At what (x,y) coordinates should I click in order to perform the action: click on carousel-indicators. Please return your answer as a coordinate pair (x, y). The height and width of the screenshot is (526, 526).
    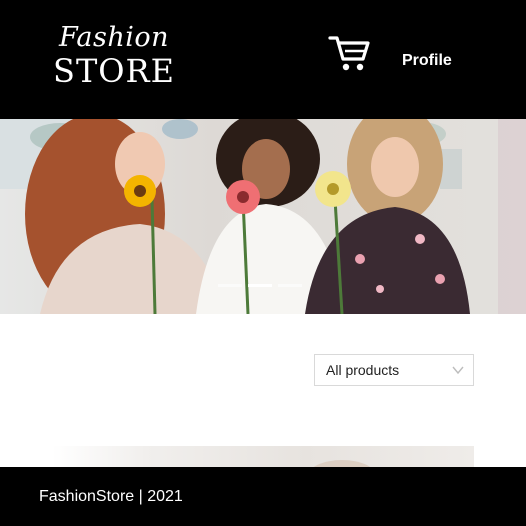
    Looking at the image, I should click on (260, 285).